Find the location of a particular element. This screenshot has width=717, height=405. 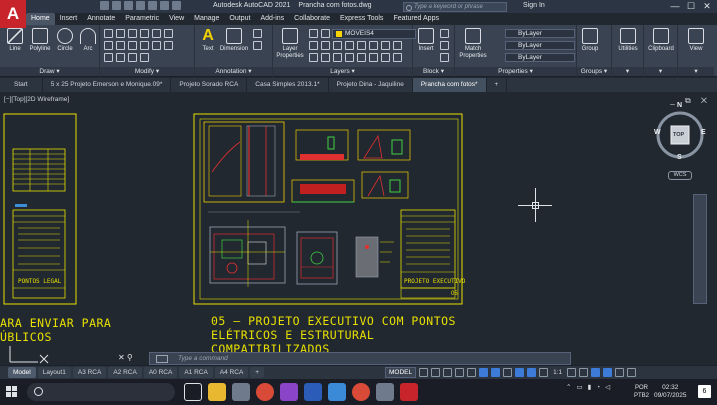

array-icon is located at coordinates (156, 45).